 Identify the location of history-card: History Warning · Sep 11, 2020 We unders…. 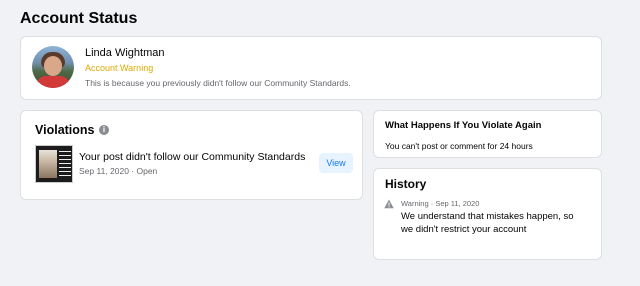
(487, 214).